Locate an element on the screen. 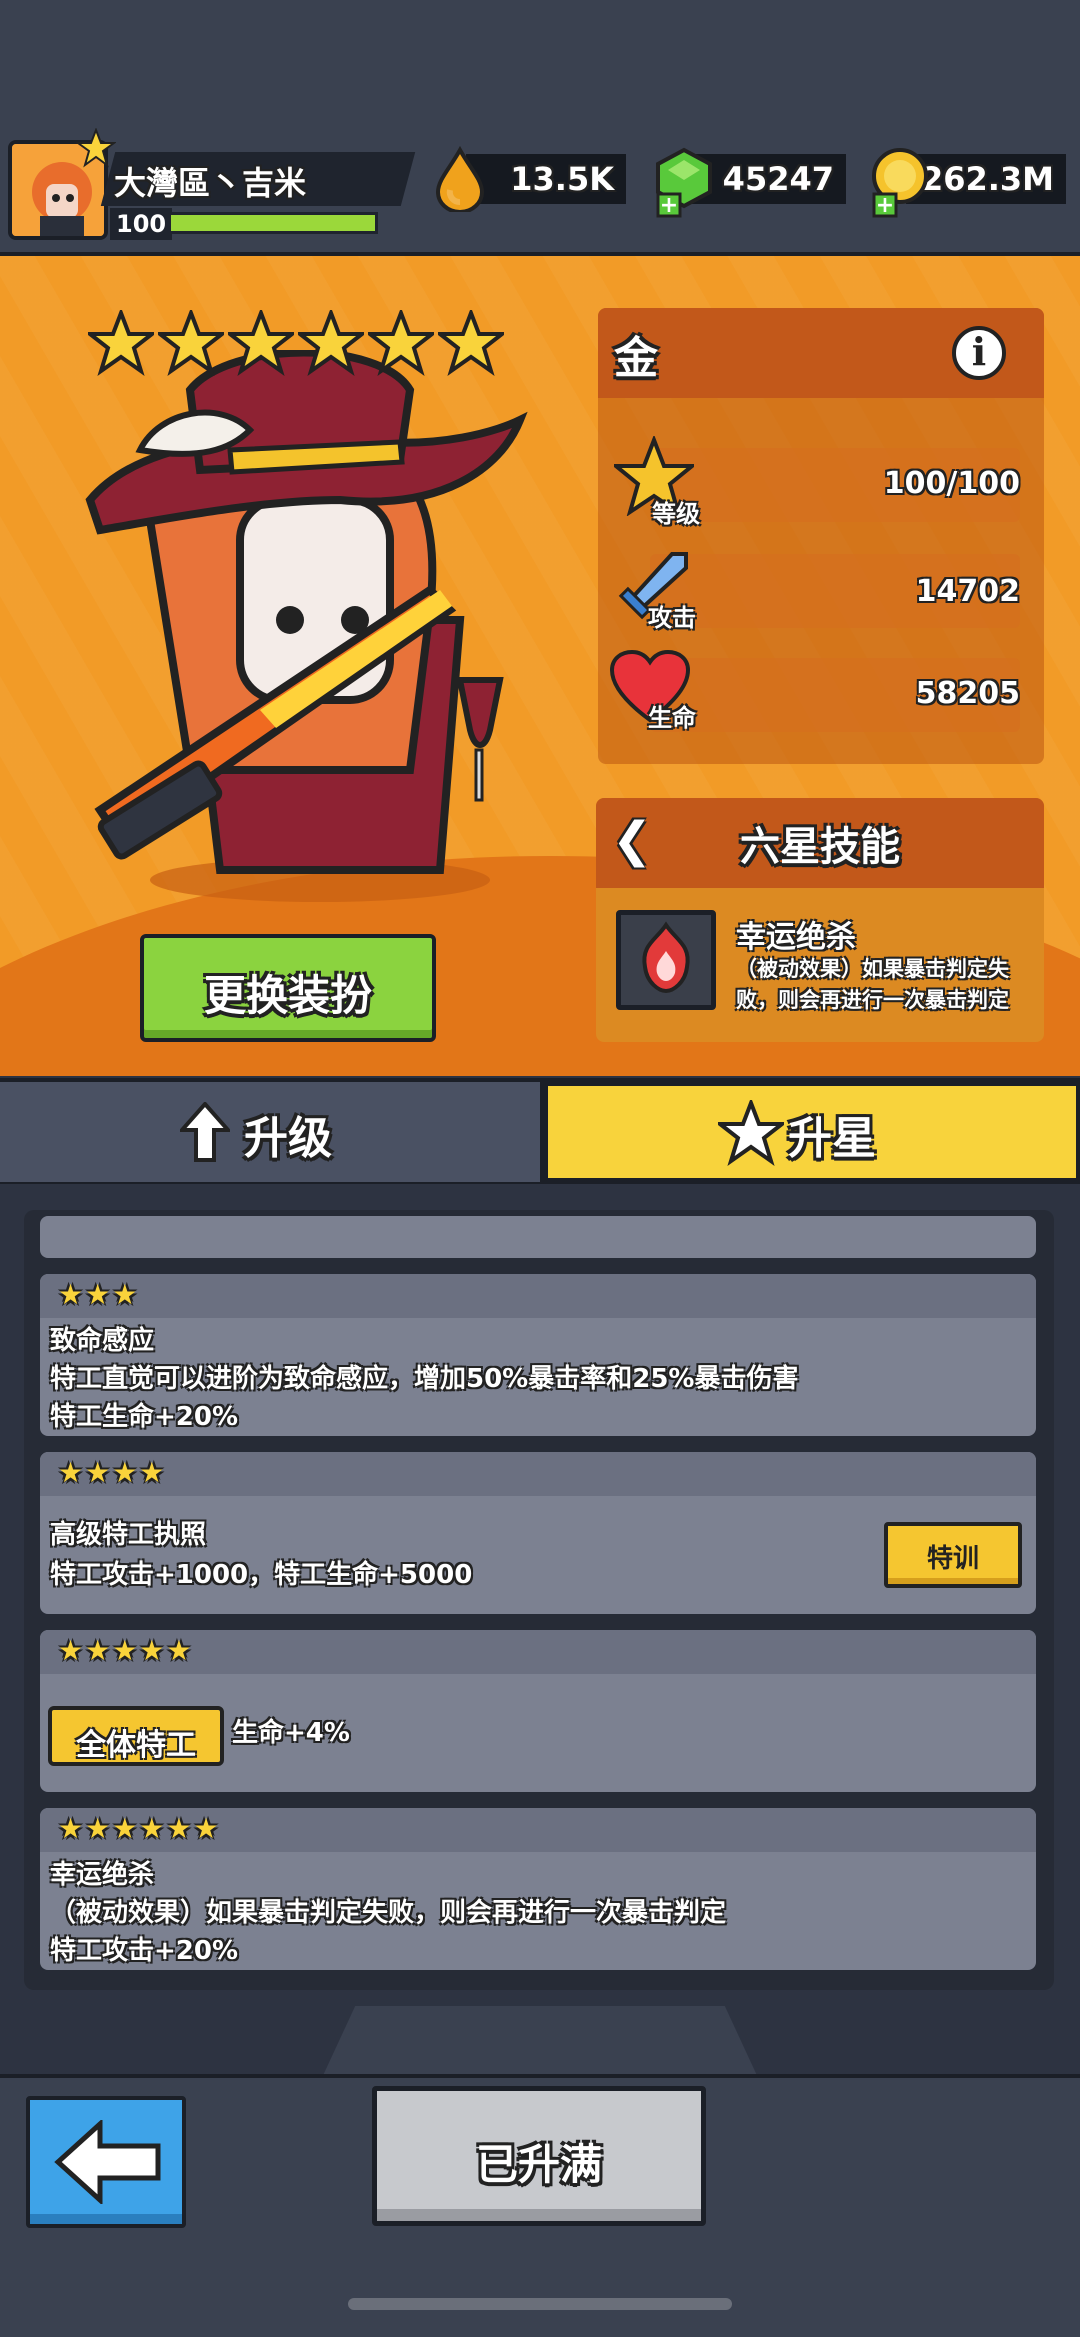  maxed-button: 已升满 is located at coordinates (539, 2156).